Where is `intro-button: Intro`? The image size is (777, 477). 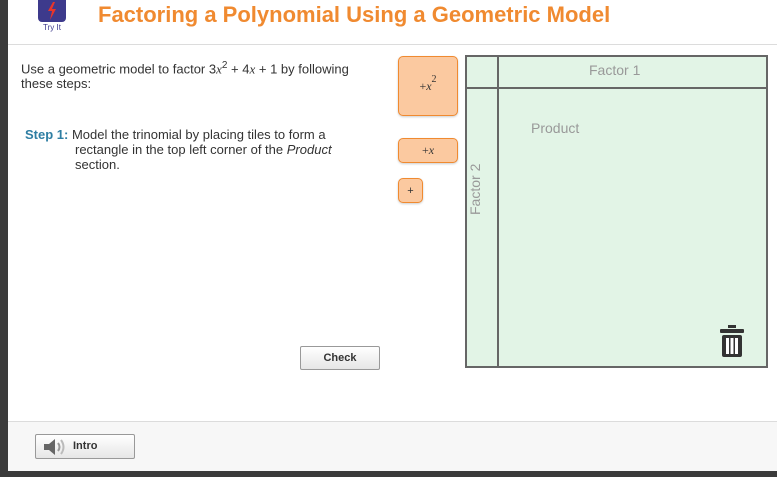 intro-button: Intro is located at coordinates (85, 446).